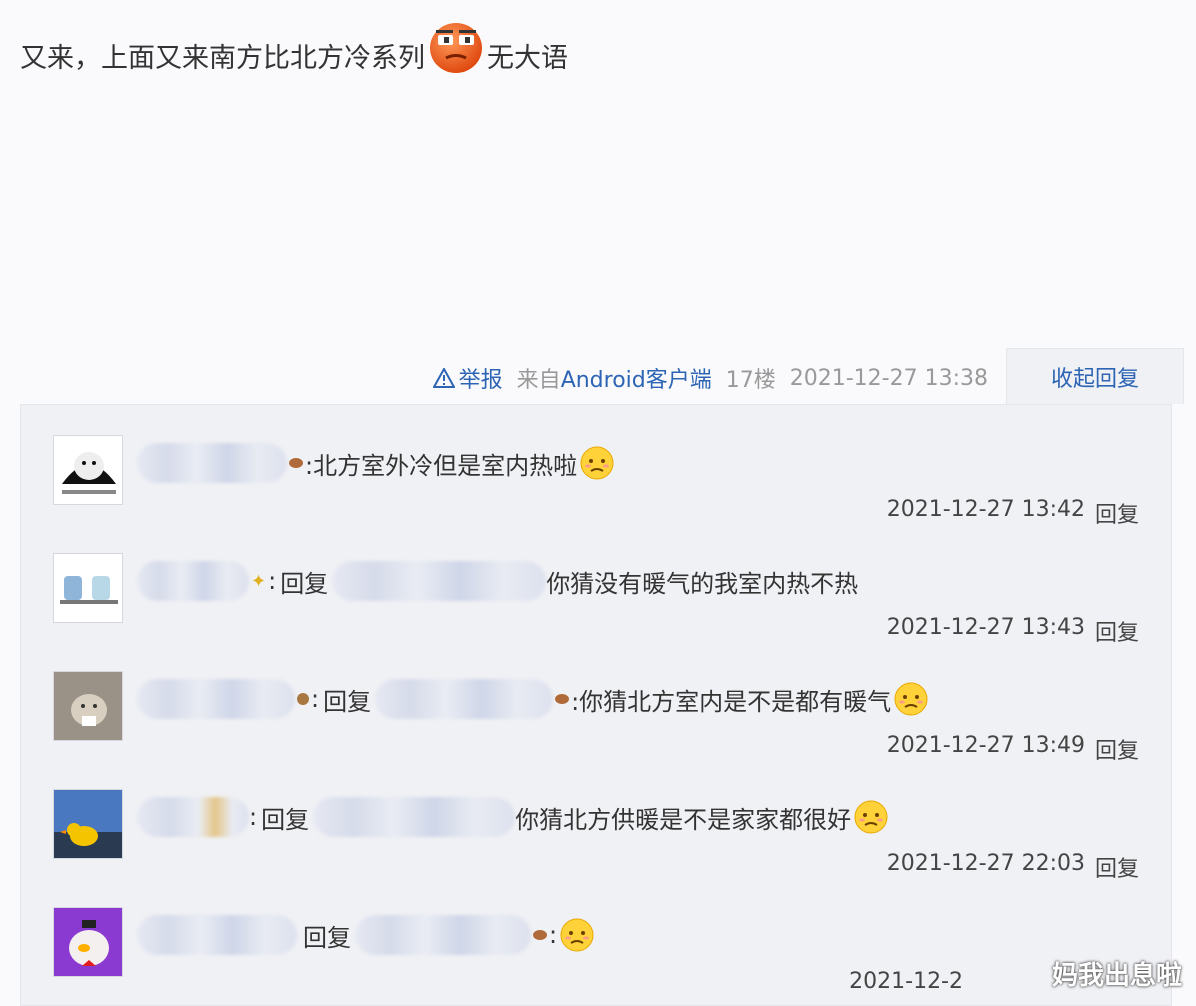 Image resolution: width=1196 pixels, height=1006 pixels. Describe the element at coordinates (259, 581) in the screenshot. I see `sparkle-icon: ✦` at that location.